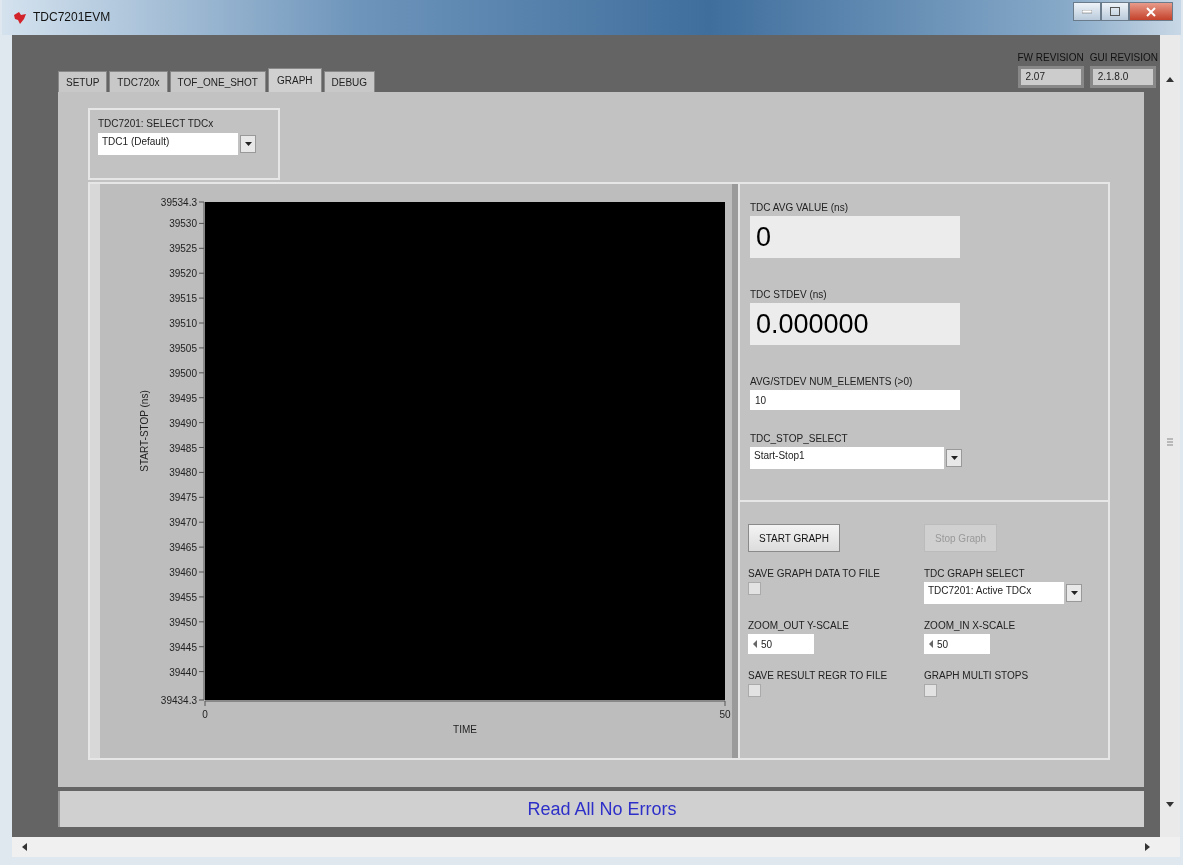 Image resolution: width=1183 pixels, height=865 pixels. What do you see at coordinates (994, 593) in the screenshot?
I see `dropdown: TDC7201: Active TDCx` at bounding box center [994, 593].